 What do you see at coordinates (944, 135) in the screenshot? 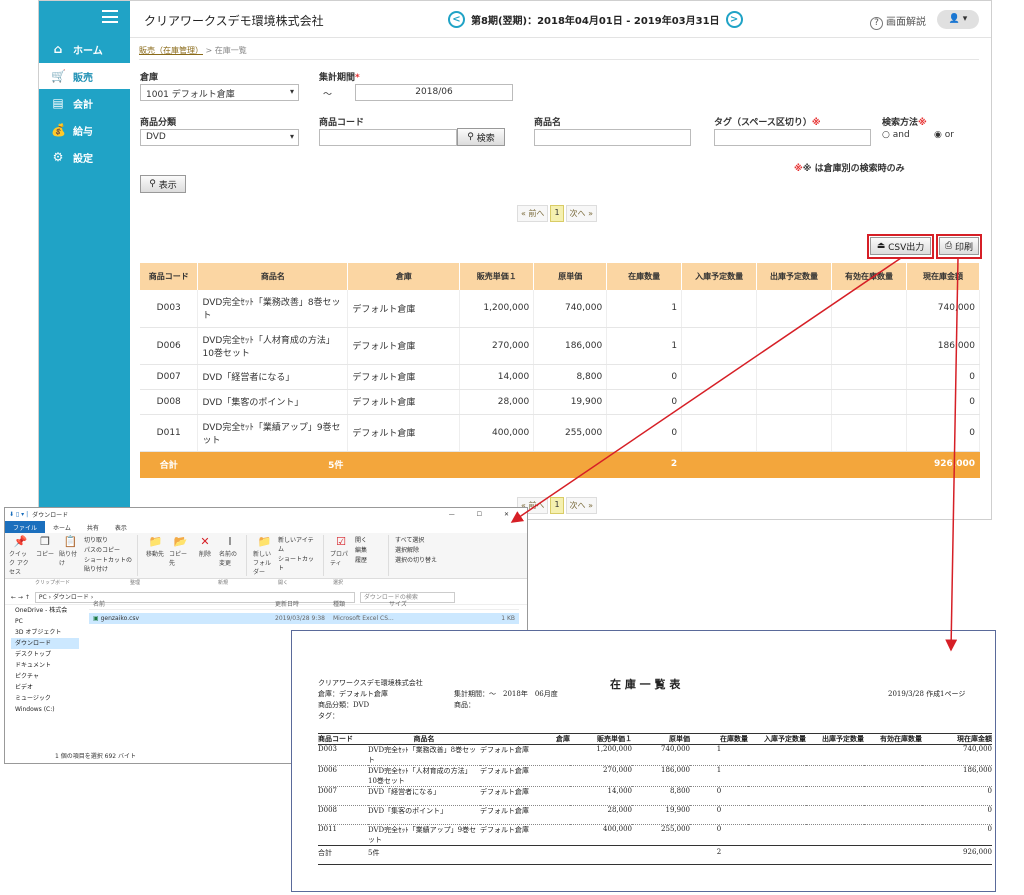
I see `radio-or: ◉ or` at bounding box center [944, 135].